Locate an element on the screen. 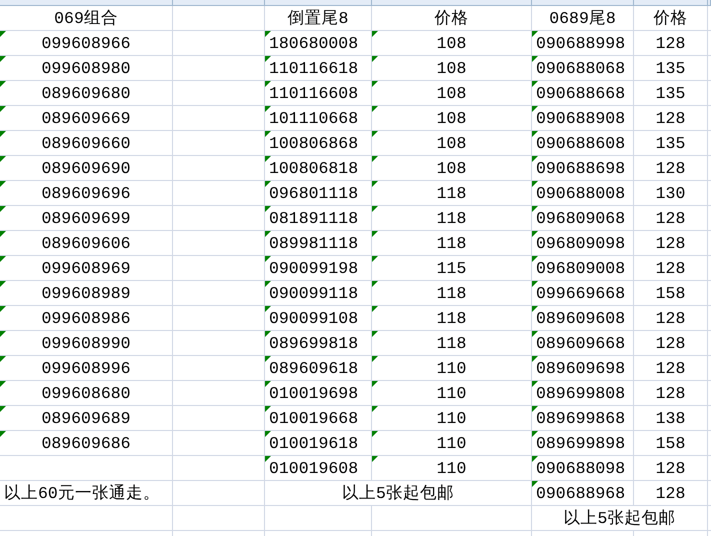 This screenshot has width=711, height=536. table-cell: 090688968 is located at coordinates (582, 493).